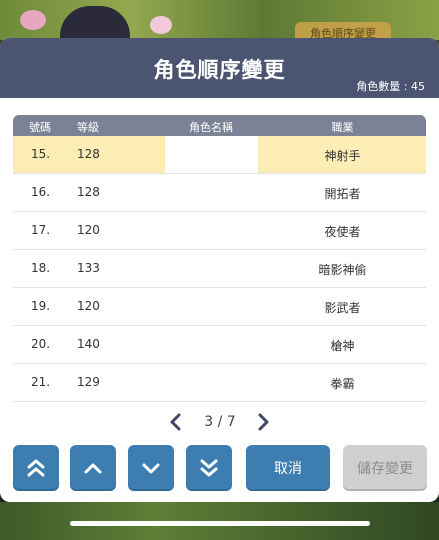  I want to click on column-header-number: 號碼, so click(40, 127).